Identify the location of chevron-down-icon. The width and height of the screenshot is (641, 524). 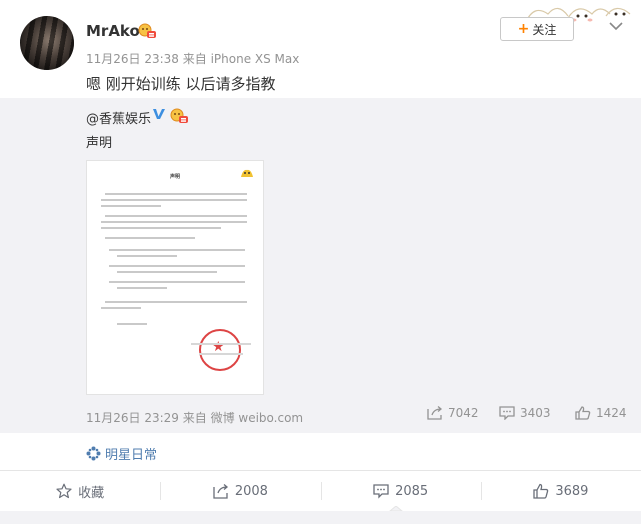
(616, 26).